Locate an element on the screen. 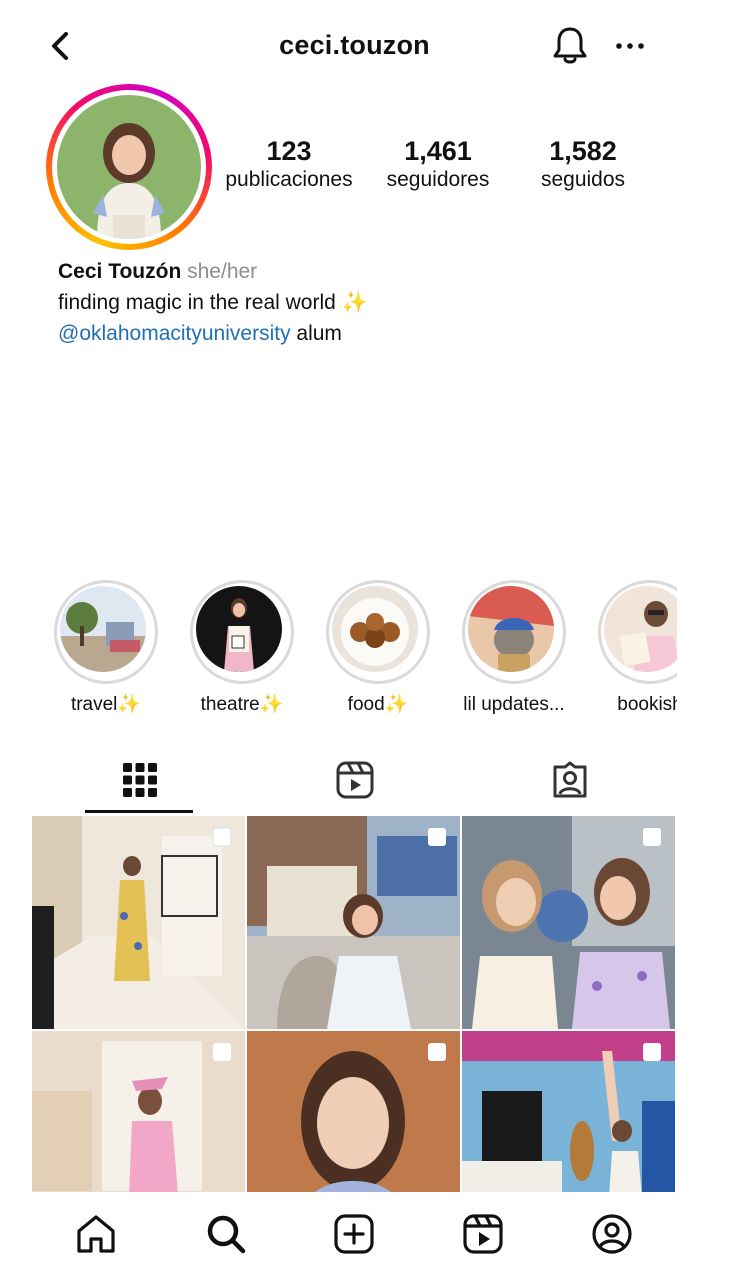  pronouns: she/her is located at coordinates (222, 271).